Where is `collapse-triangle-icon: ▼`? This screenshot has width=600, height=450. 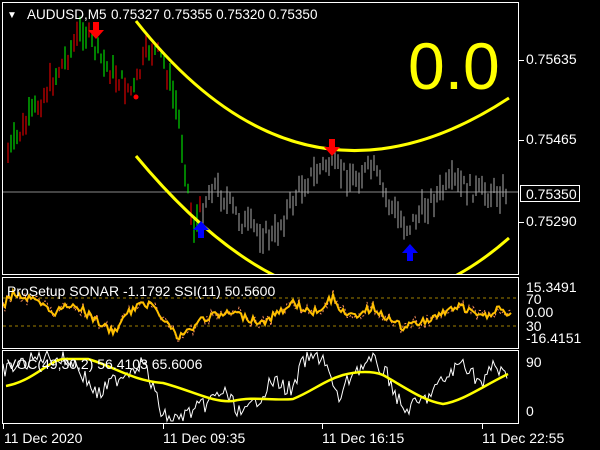
collapse-triangle-icon: ▼ is located at coordinates (12, 16).